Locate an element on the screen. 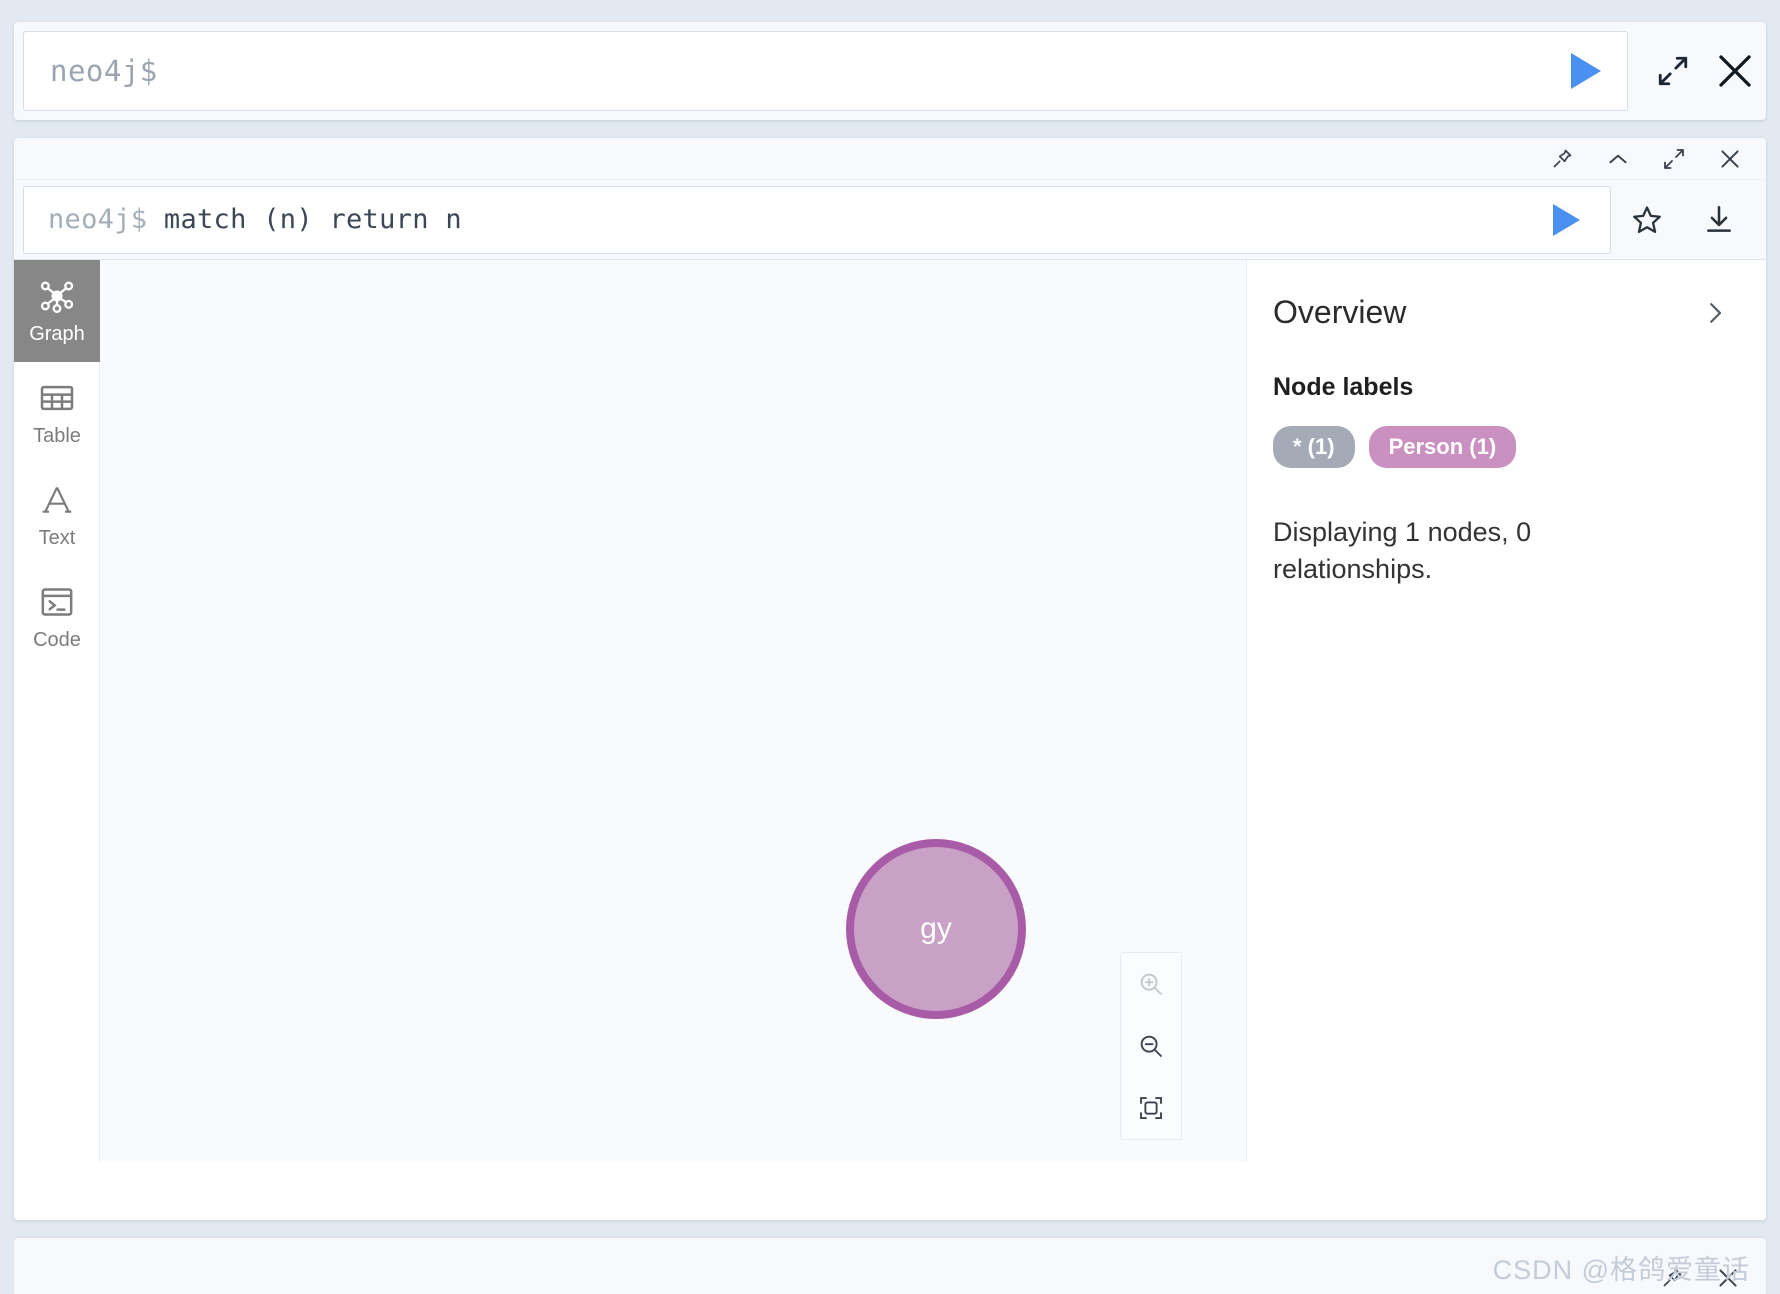 The height and width of the screenshot is (1294, 1780). star-icon is located at coordinates (1647, 219).